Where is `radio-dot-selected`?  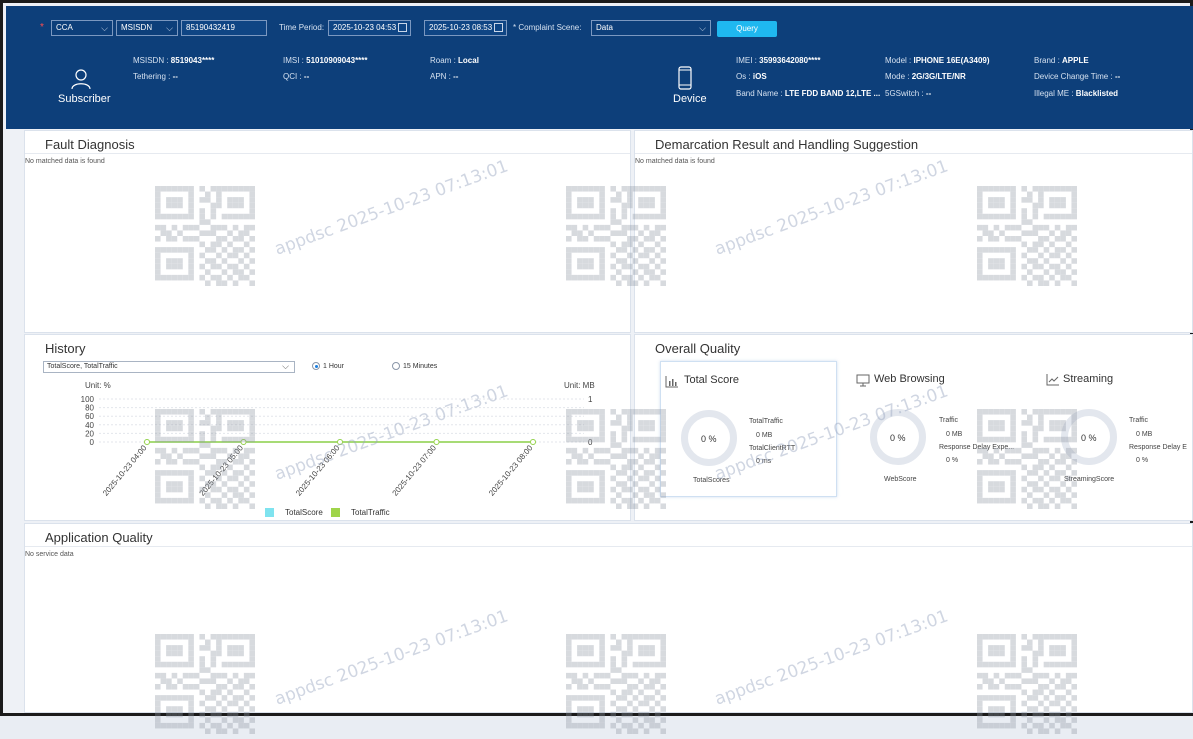
radio-dot-selected is located at coordinates (316, 366).